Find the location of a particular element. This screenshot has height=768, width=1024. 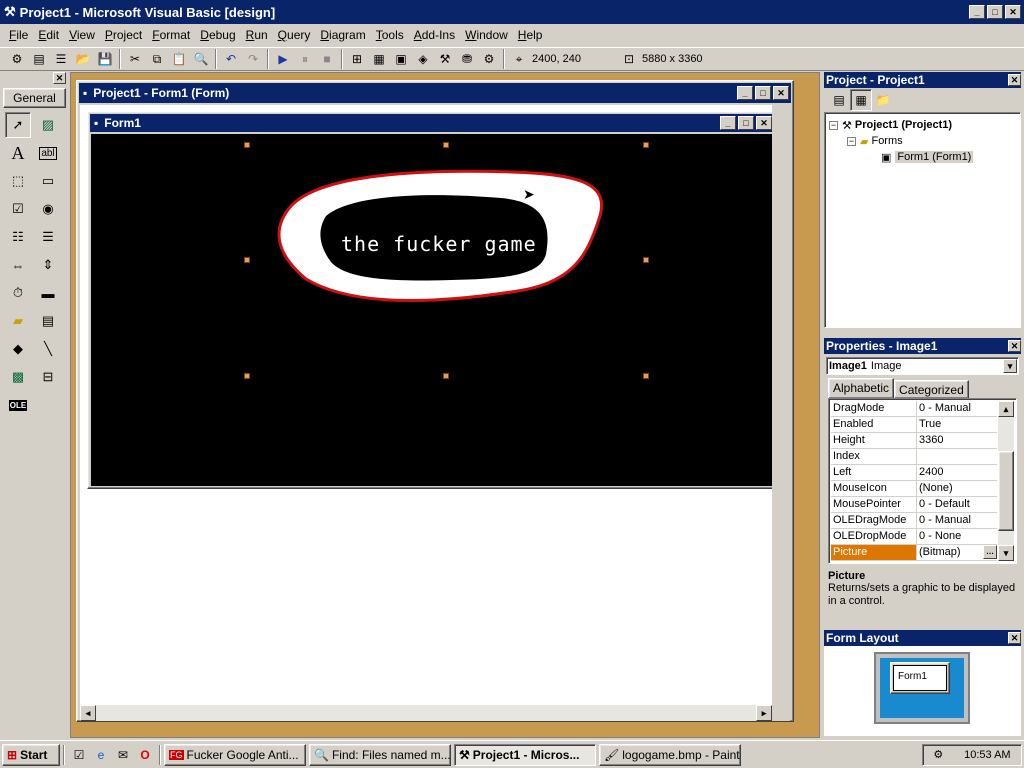

menu-help: Help is located at coordinates (530, 35).